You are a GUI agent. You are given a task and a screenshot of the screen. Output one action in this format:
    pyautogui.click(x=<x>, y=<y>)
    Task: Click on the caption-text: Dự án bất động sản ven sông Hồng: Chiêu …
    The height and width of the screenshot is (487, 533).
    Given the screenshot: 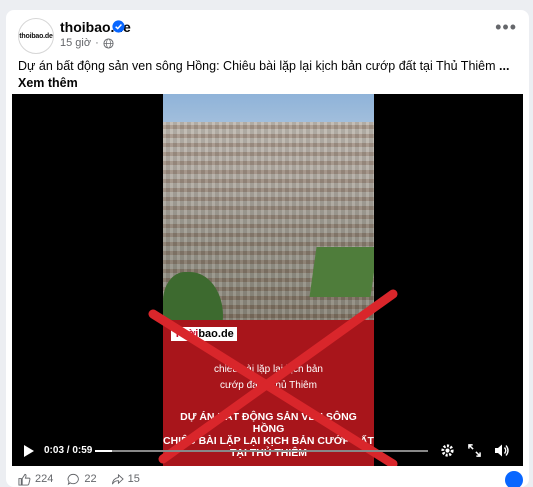 What is the action you would take?
    pyautogui.click(x=257, y=66)
    